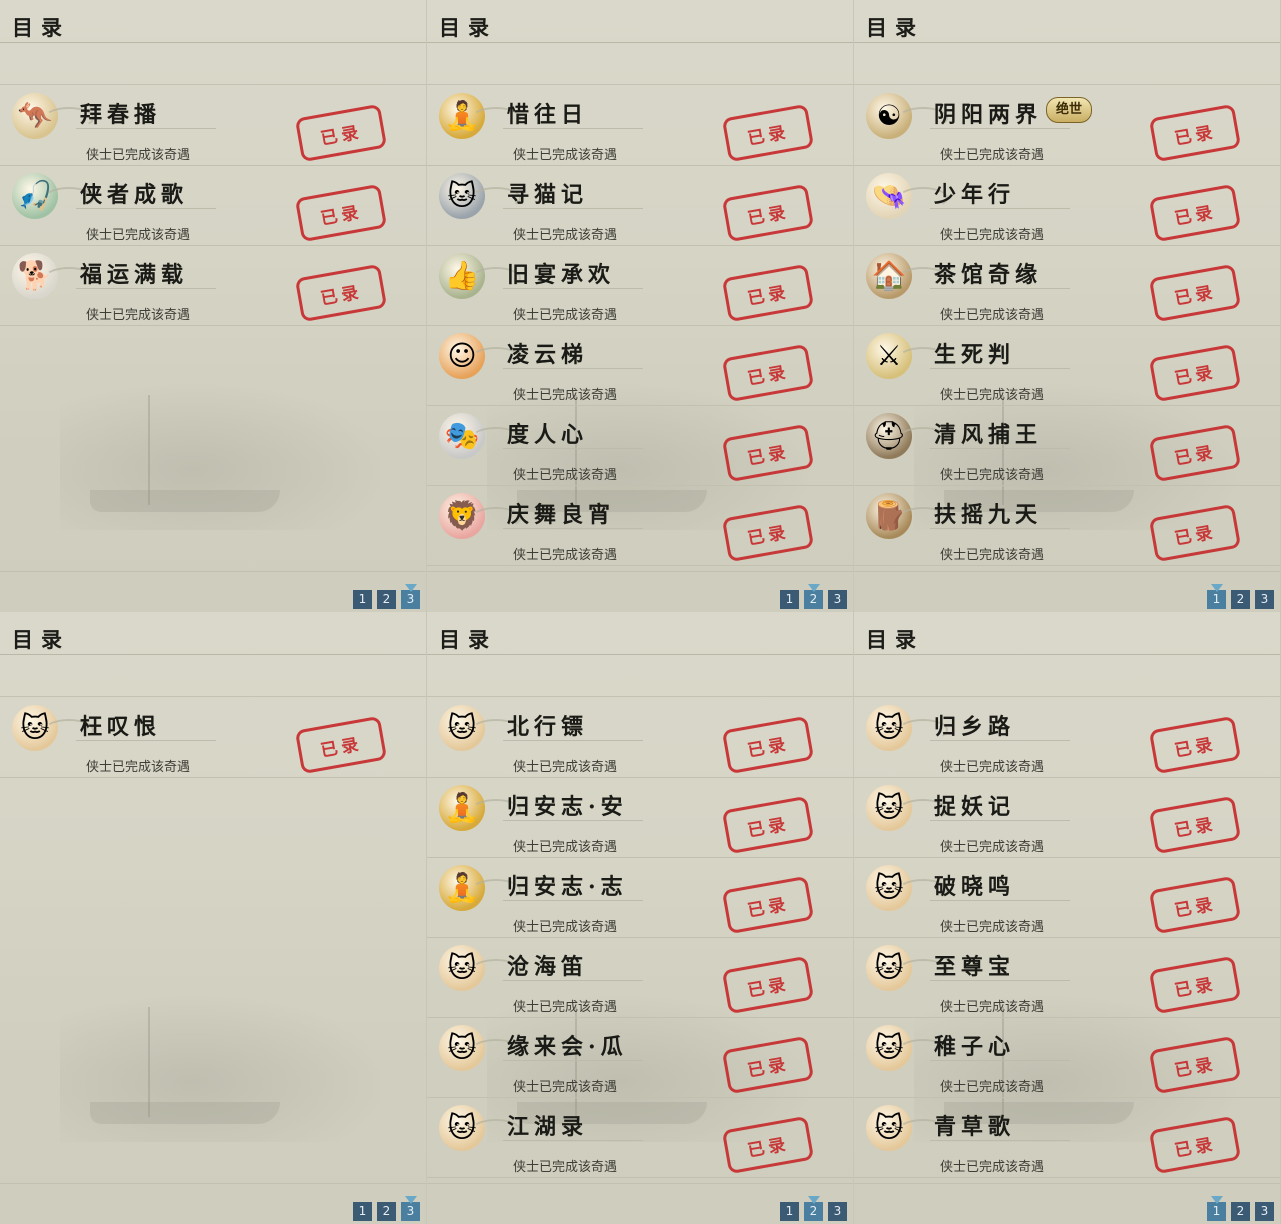  I want to click on encounter-row: 🏠 茶馆奇缘 侠士已完成该奇遇 已录, so click(1067, 285).